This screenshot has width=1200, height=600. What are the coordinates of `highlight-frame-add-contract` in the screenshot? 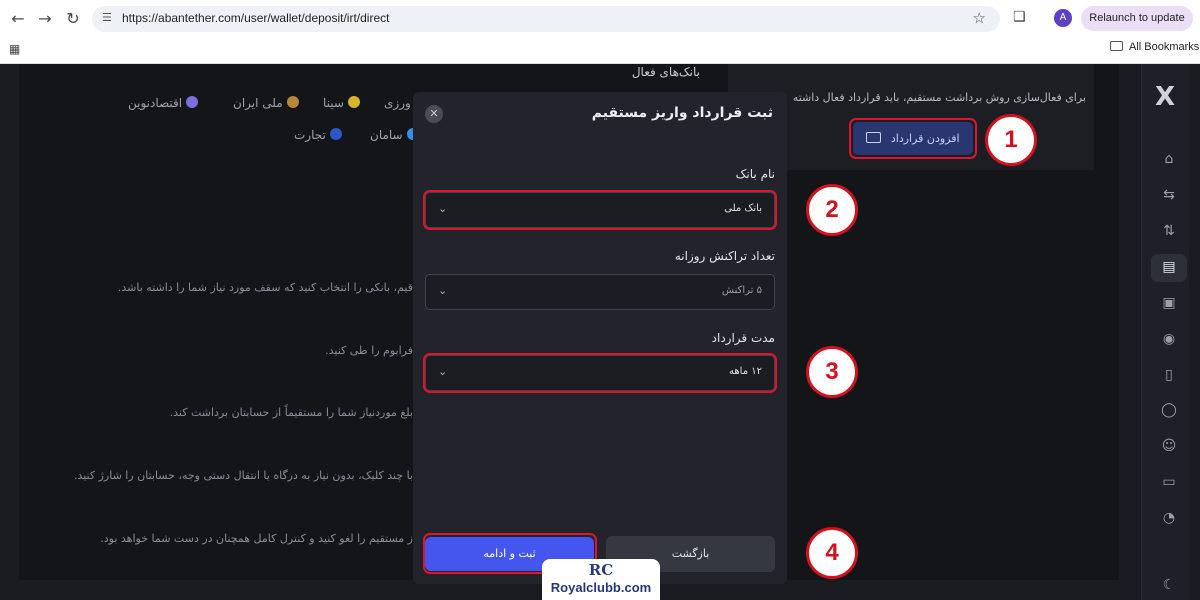 It's located at (913, 138).